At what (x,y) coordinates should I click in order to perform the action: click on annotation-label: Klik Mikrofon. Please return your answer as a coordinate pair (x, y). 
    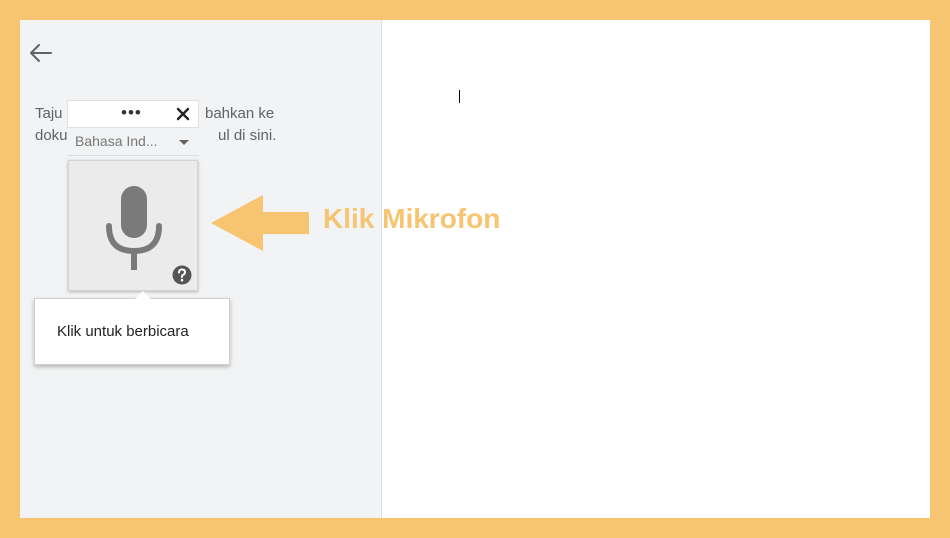
    Looking at the image, I should click on (412, 218).